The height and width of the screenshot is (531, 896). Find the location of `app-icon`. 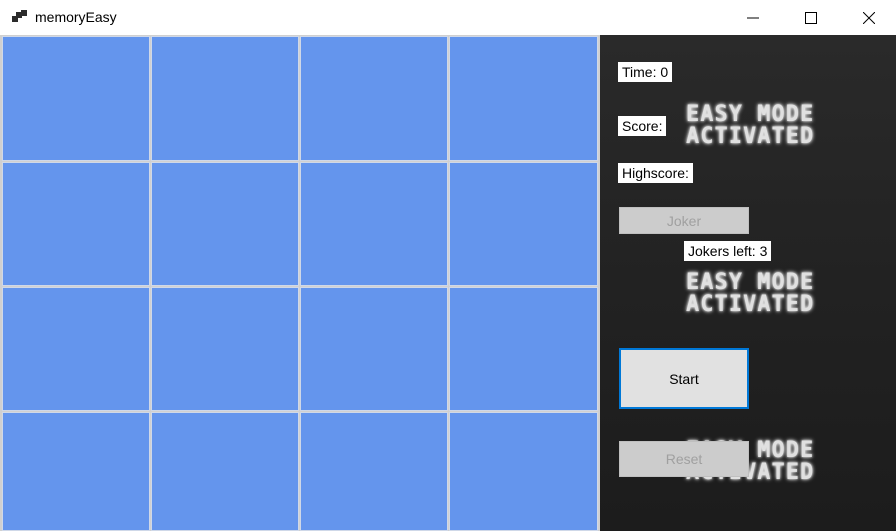

app-icon is located at coordinates (20, 17).